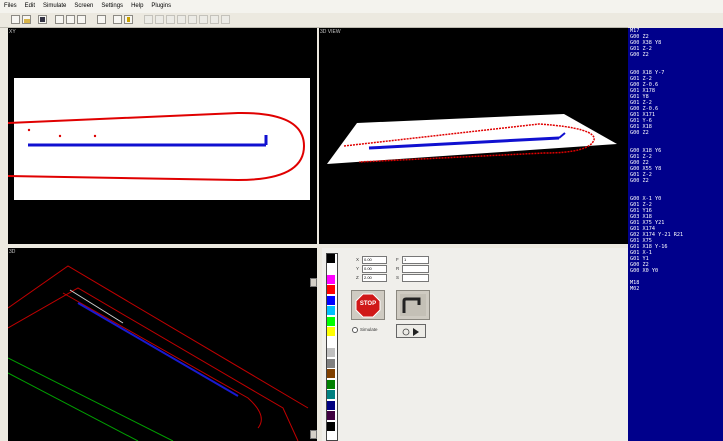 This screenshot has height=441, width=723. I want to click on view-8-icon, so click(225, 19).